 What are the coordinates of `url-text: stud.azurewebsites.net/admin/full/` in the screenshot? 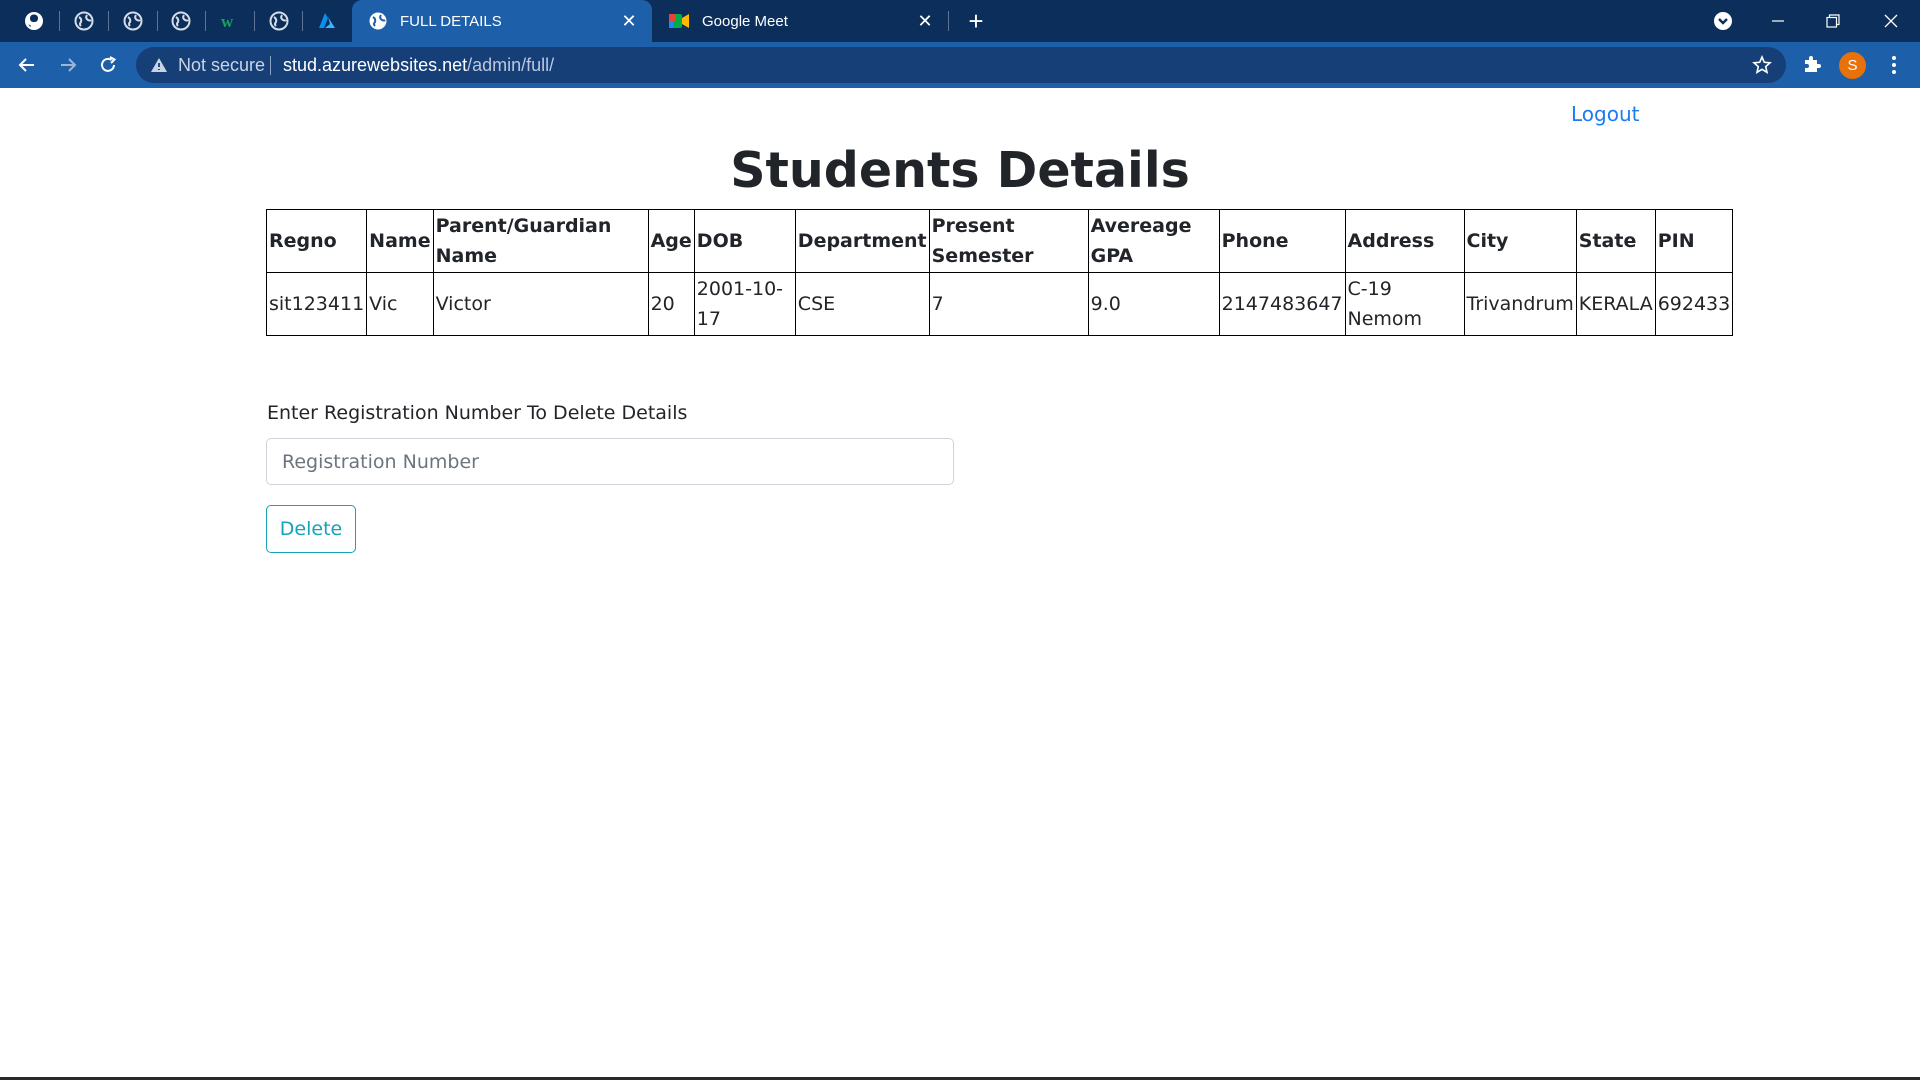 It's located at (418, 65).